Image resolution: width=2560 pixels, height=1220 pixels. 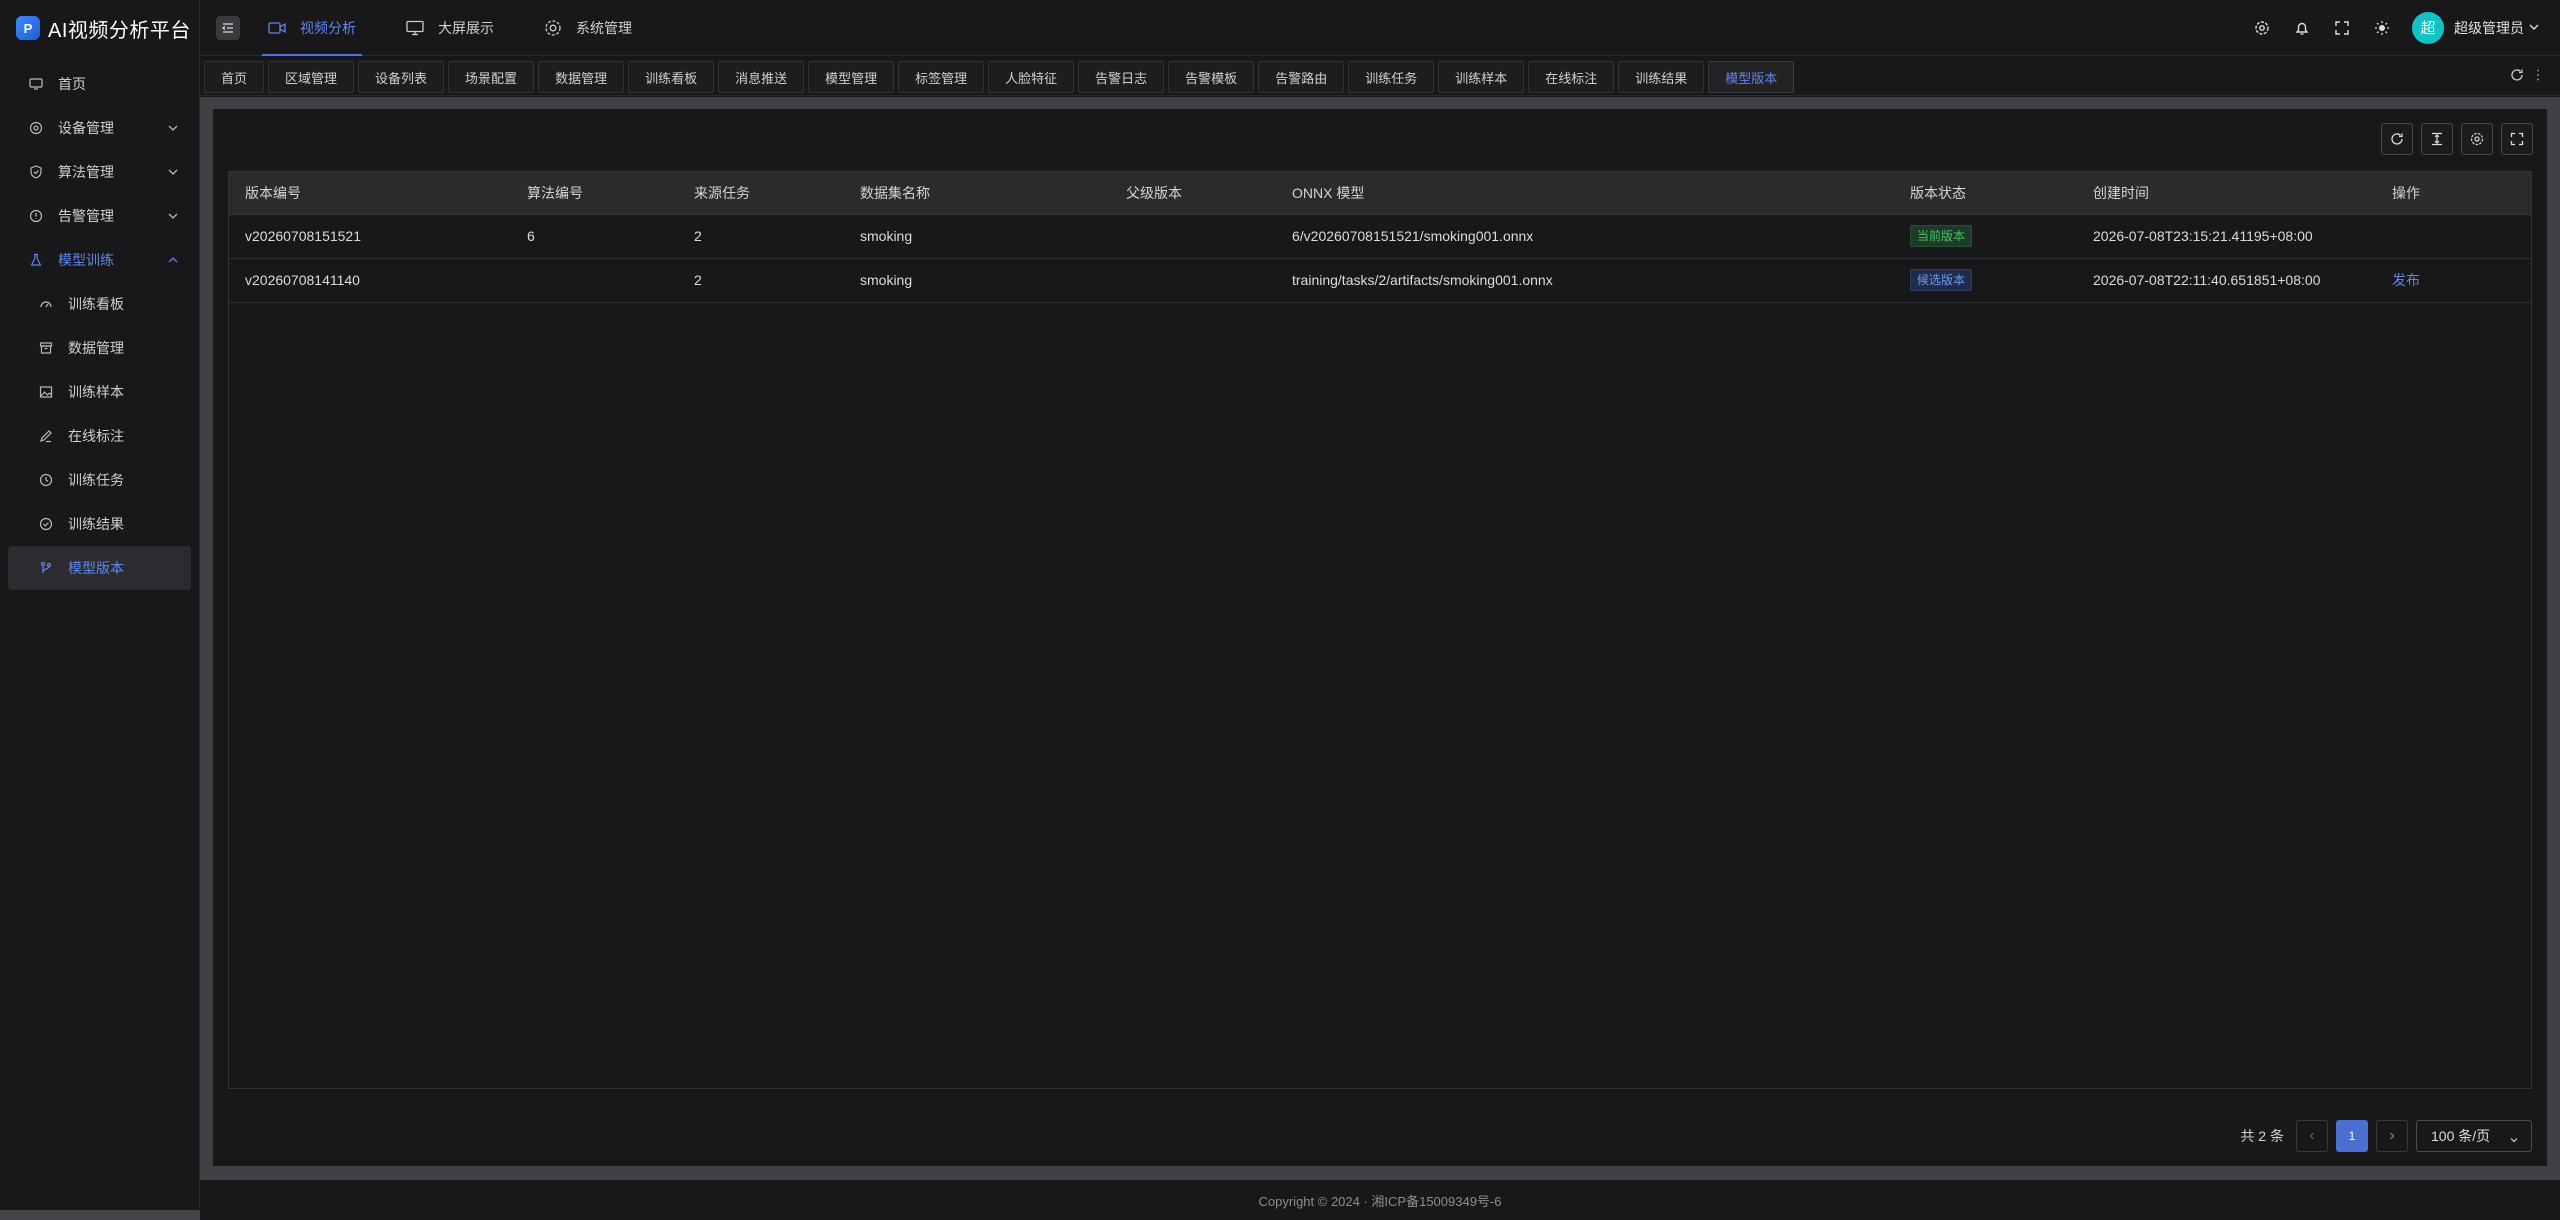 What do you see at coordinates (401, 77) in the screenshot?
I see `tab-device-list: 设备列表` at bounding box center [401, 77].